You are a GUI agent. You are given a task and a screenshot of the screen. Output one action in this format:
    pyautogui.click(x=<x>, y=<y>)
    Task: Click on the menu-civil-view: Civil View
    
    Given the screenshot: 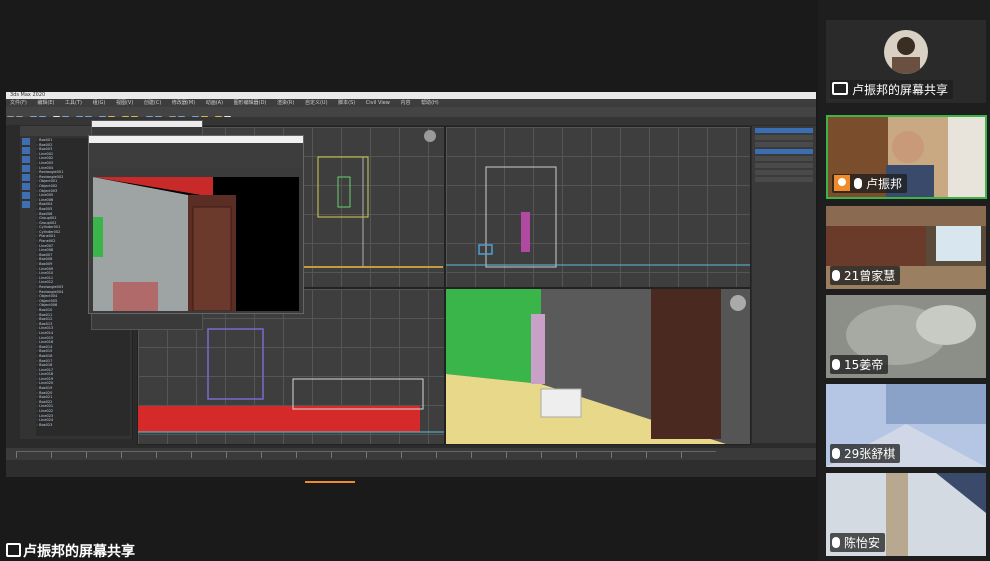 What is the action you would take?
    pyautogui.click(x=378, y=103)
    